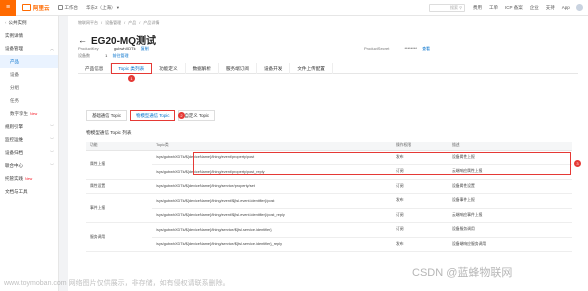  What do you see at coordinates (566, 8) in the screenshot?
I see `top-link-app: App` at bounding box center [566, 8].